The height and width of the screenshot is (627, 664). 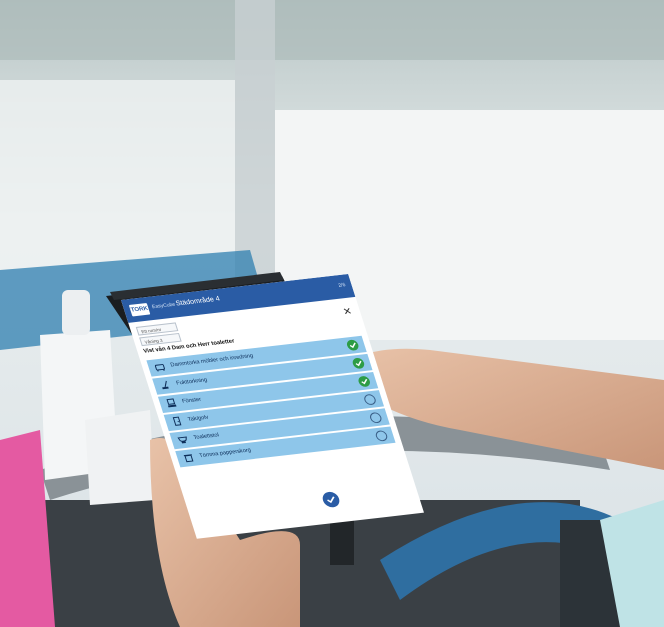 What do you see at coordinates (331, 500) in the screenshot?
I see `submit-check-button` at bounding box center [331, 500].